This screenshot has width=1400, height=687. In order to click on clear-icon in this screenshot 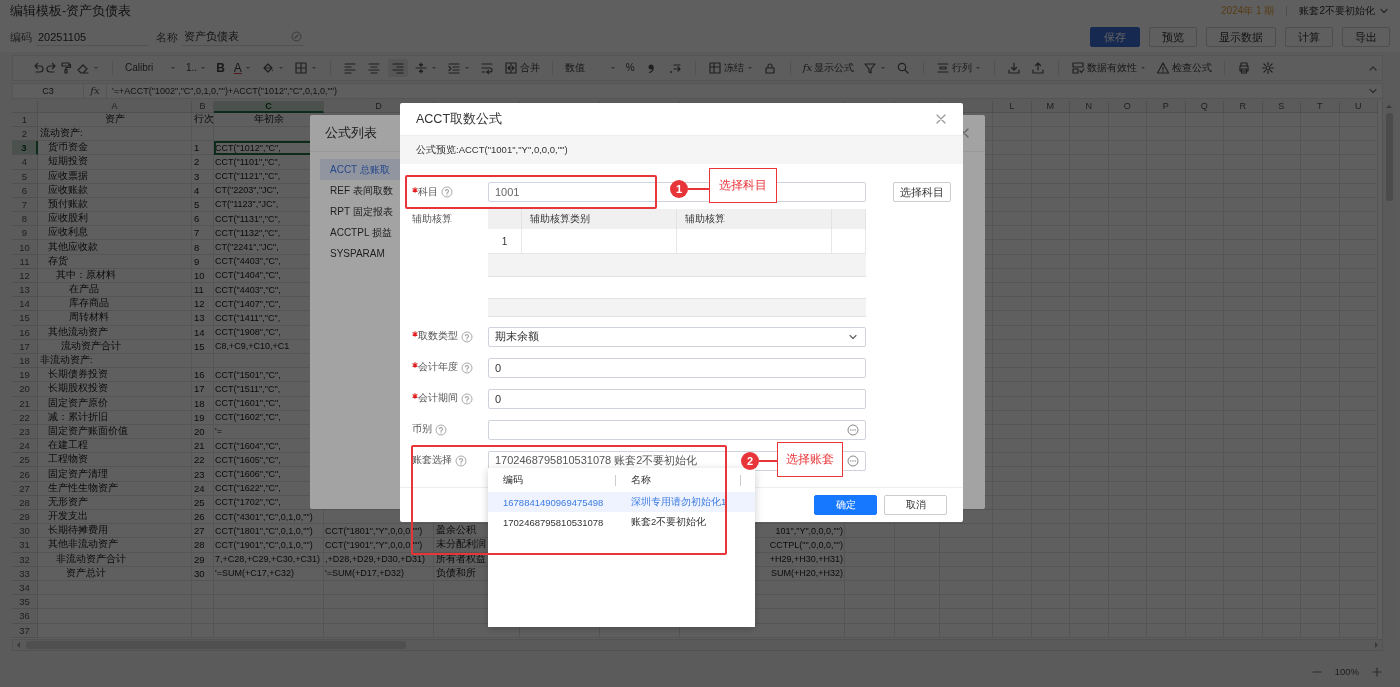, I will do `click(296, 36)`.